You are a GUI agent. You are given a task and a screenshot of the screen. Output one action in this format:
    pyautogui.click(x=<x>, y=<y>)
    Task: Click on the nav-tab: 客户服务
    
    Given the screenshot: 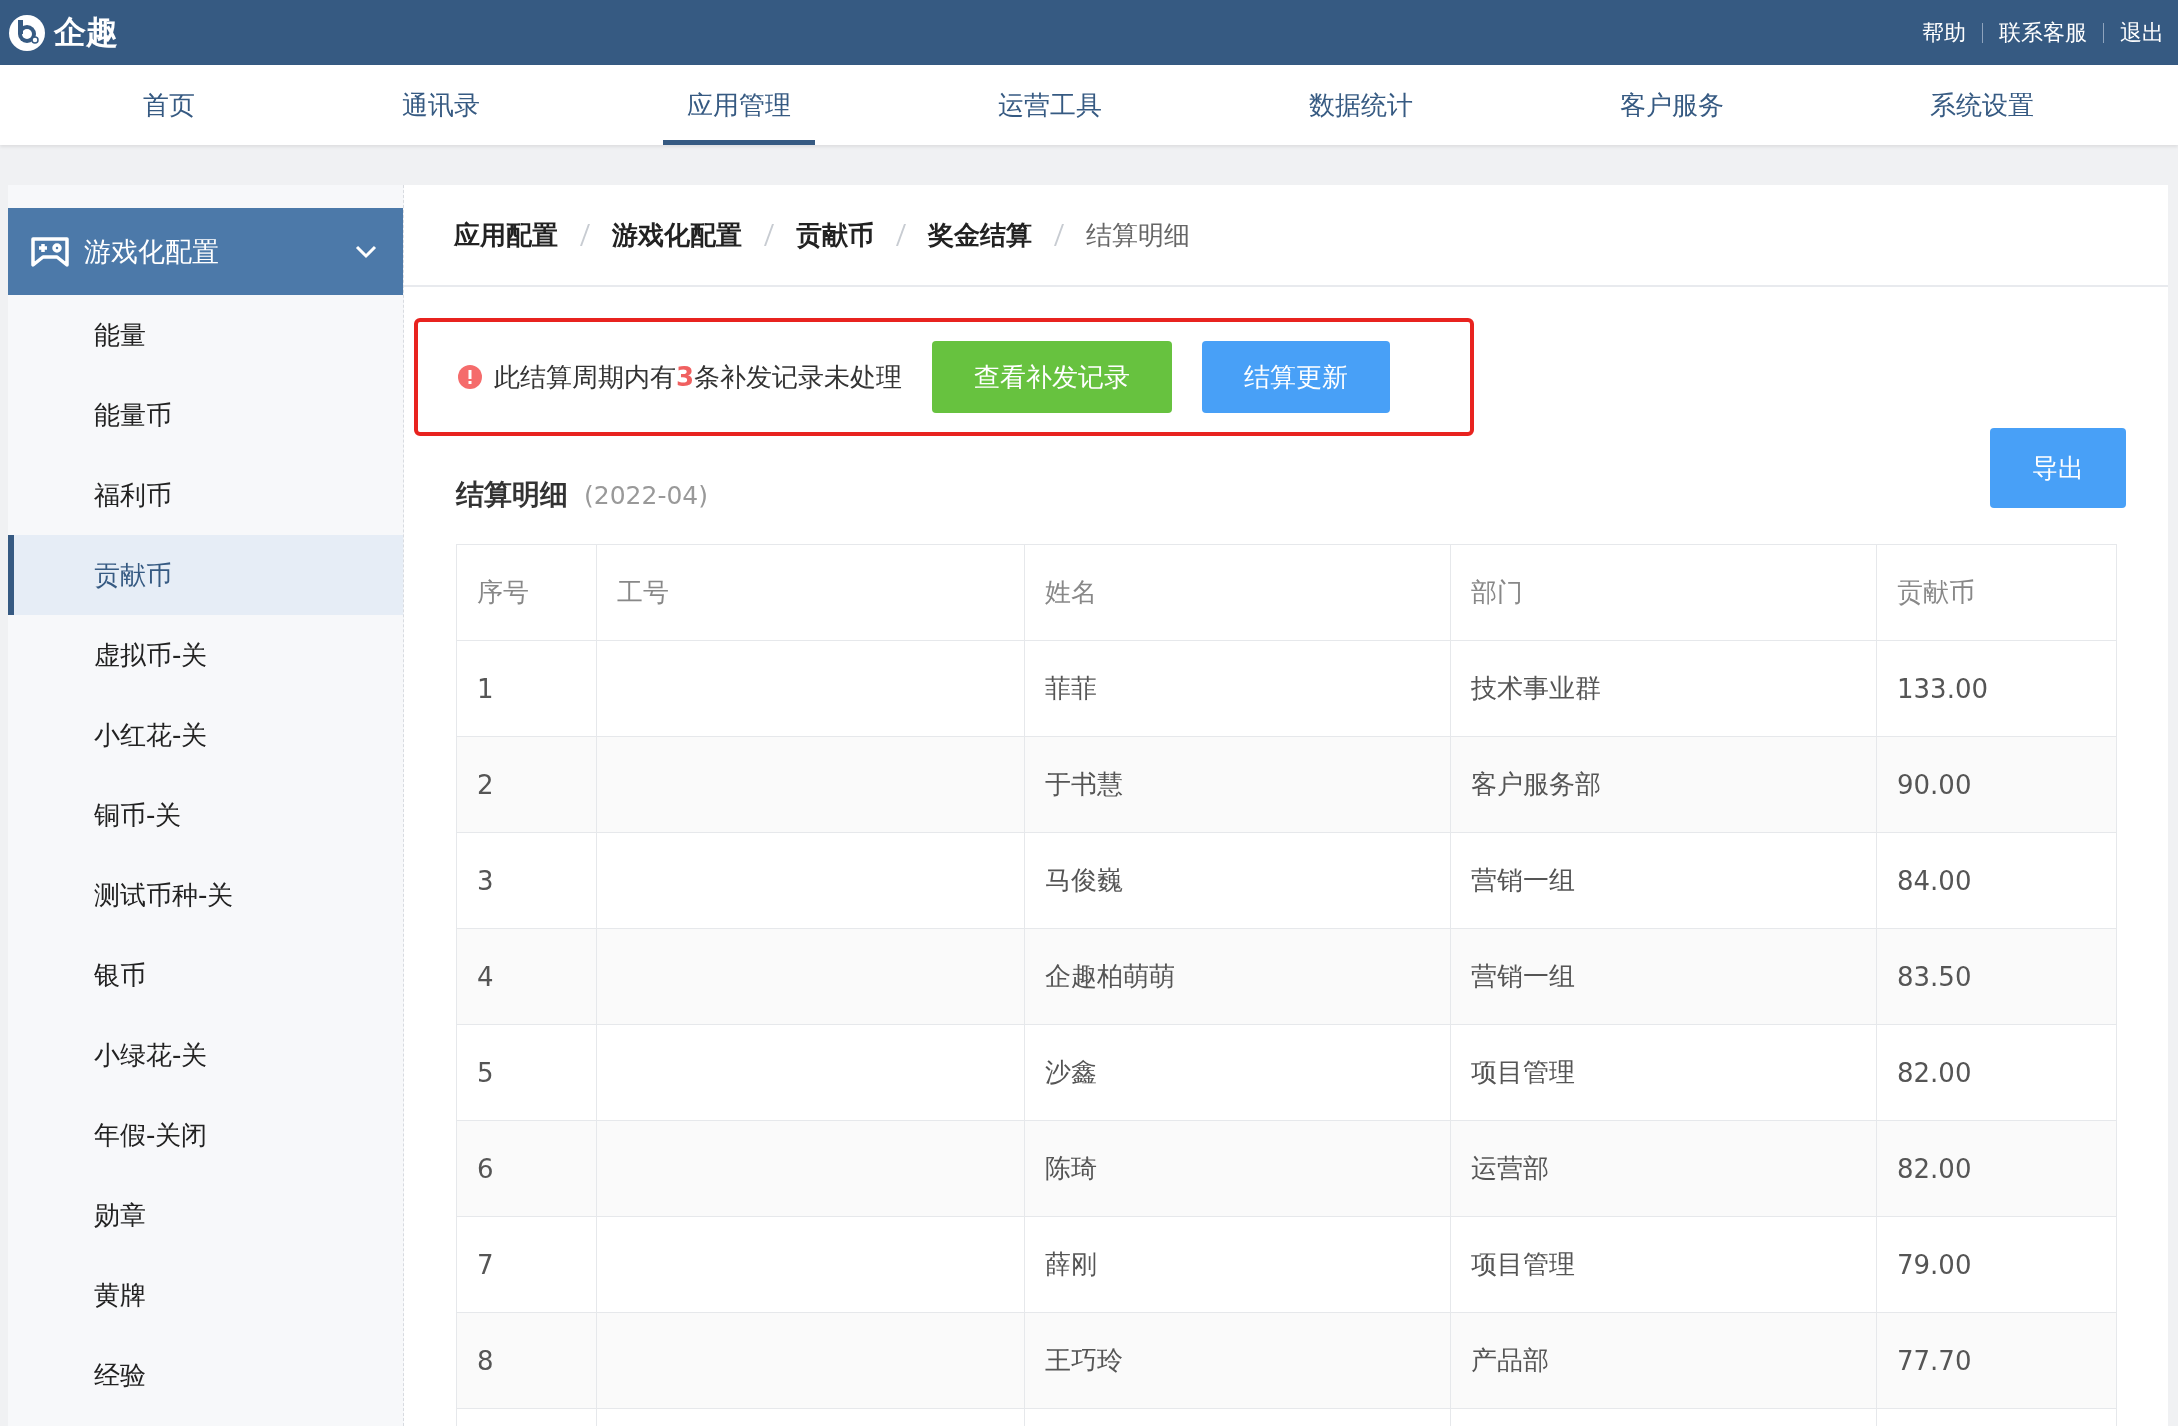 What is the action you would take?
    pyautogui.click(x=1671, y=105)
    